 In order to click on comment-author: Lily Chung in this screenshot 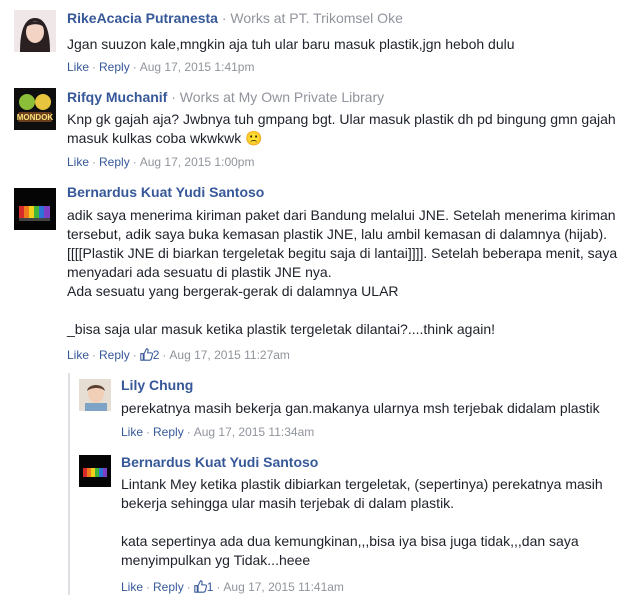, I will do `click(157, 385)`.